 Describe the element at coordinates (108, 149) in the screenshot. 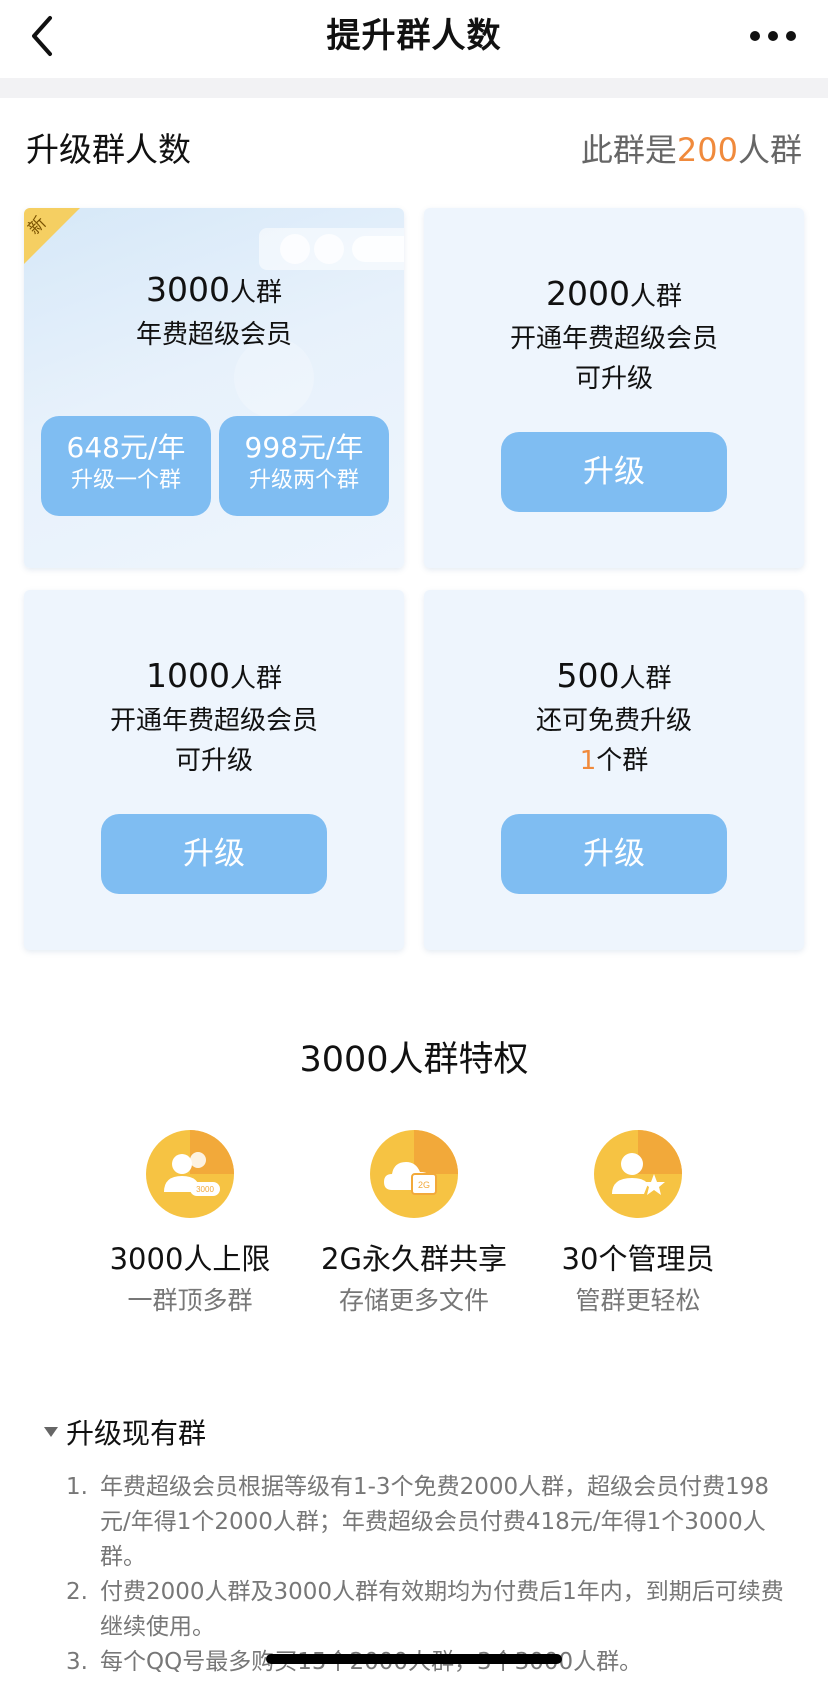

I see `section-title: 升级群人数` at that location.